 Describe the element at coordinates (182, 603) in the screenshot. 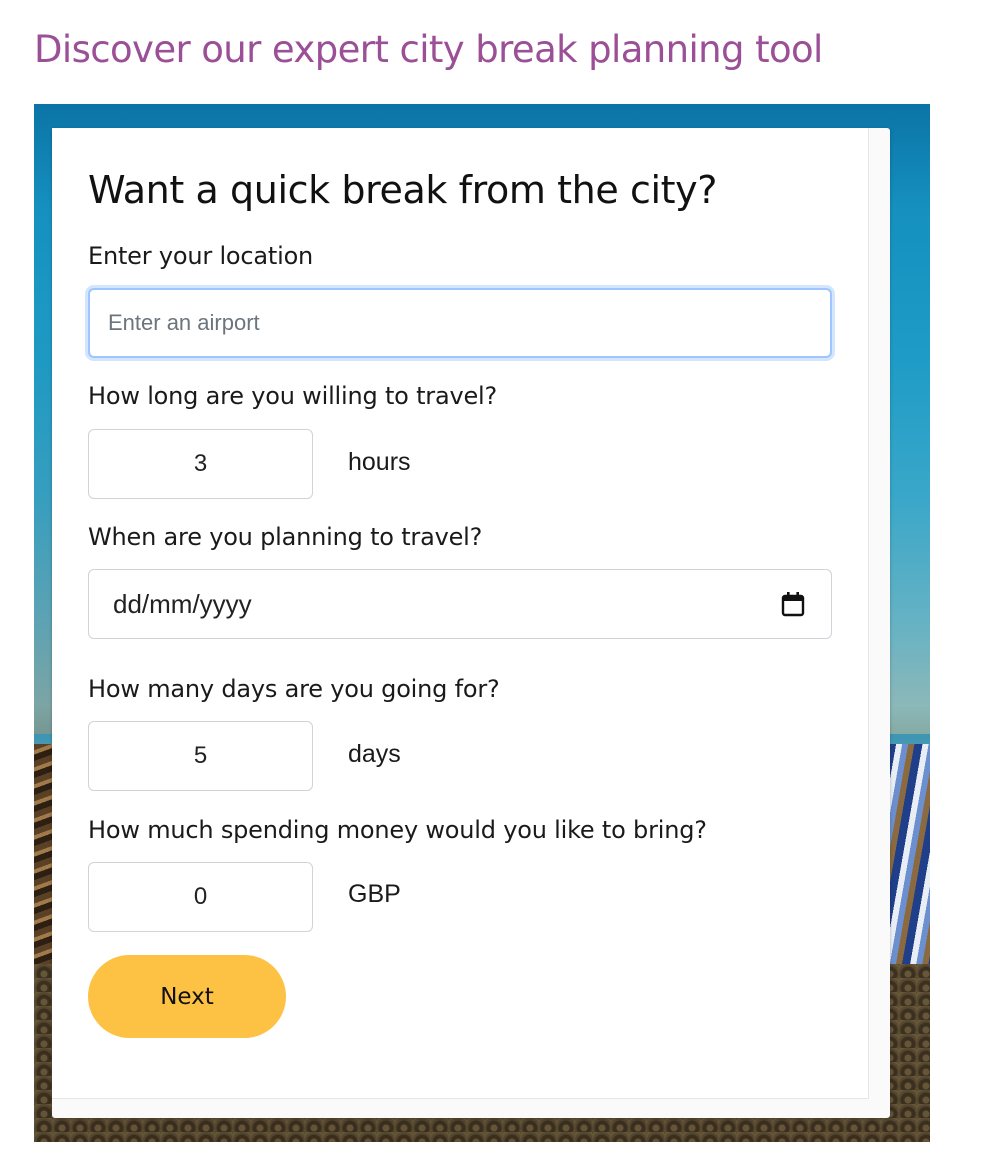

I see `travel-date-value: dd/mm/yyyy` at that location.